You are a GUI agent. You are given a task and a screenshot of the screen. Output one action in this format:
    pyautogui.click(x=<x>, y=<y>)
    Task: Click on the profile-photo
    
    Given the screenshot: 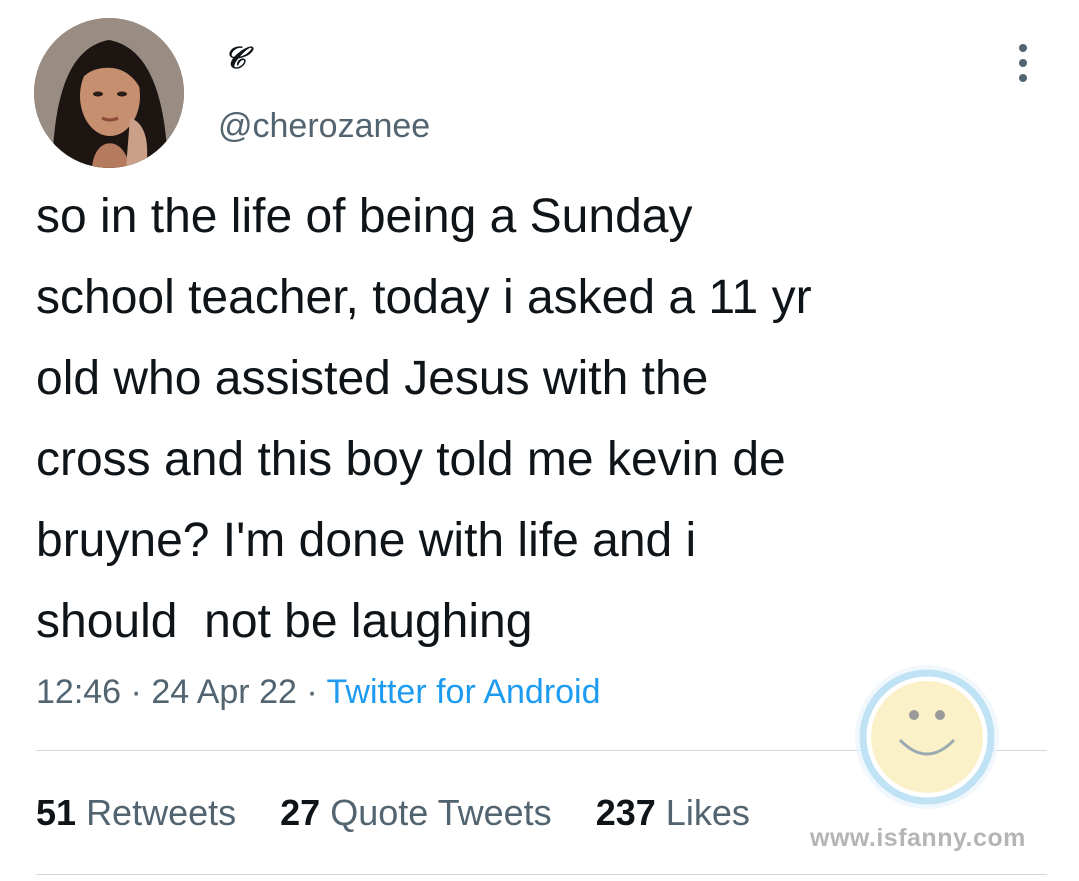 What is the action you would take?
    pyautogui.click(x=109, y=93)
    